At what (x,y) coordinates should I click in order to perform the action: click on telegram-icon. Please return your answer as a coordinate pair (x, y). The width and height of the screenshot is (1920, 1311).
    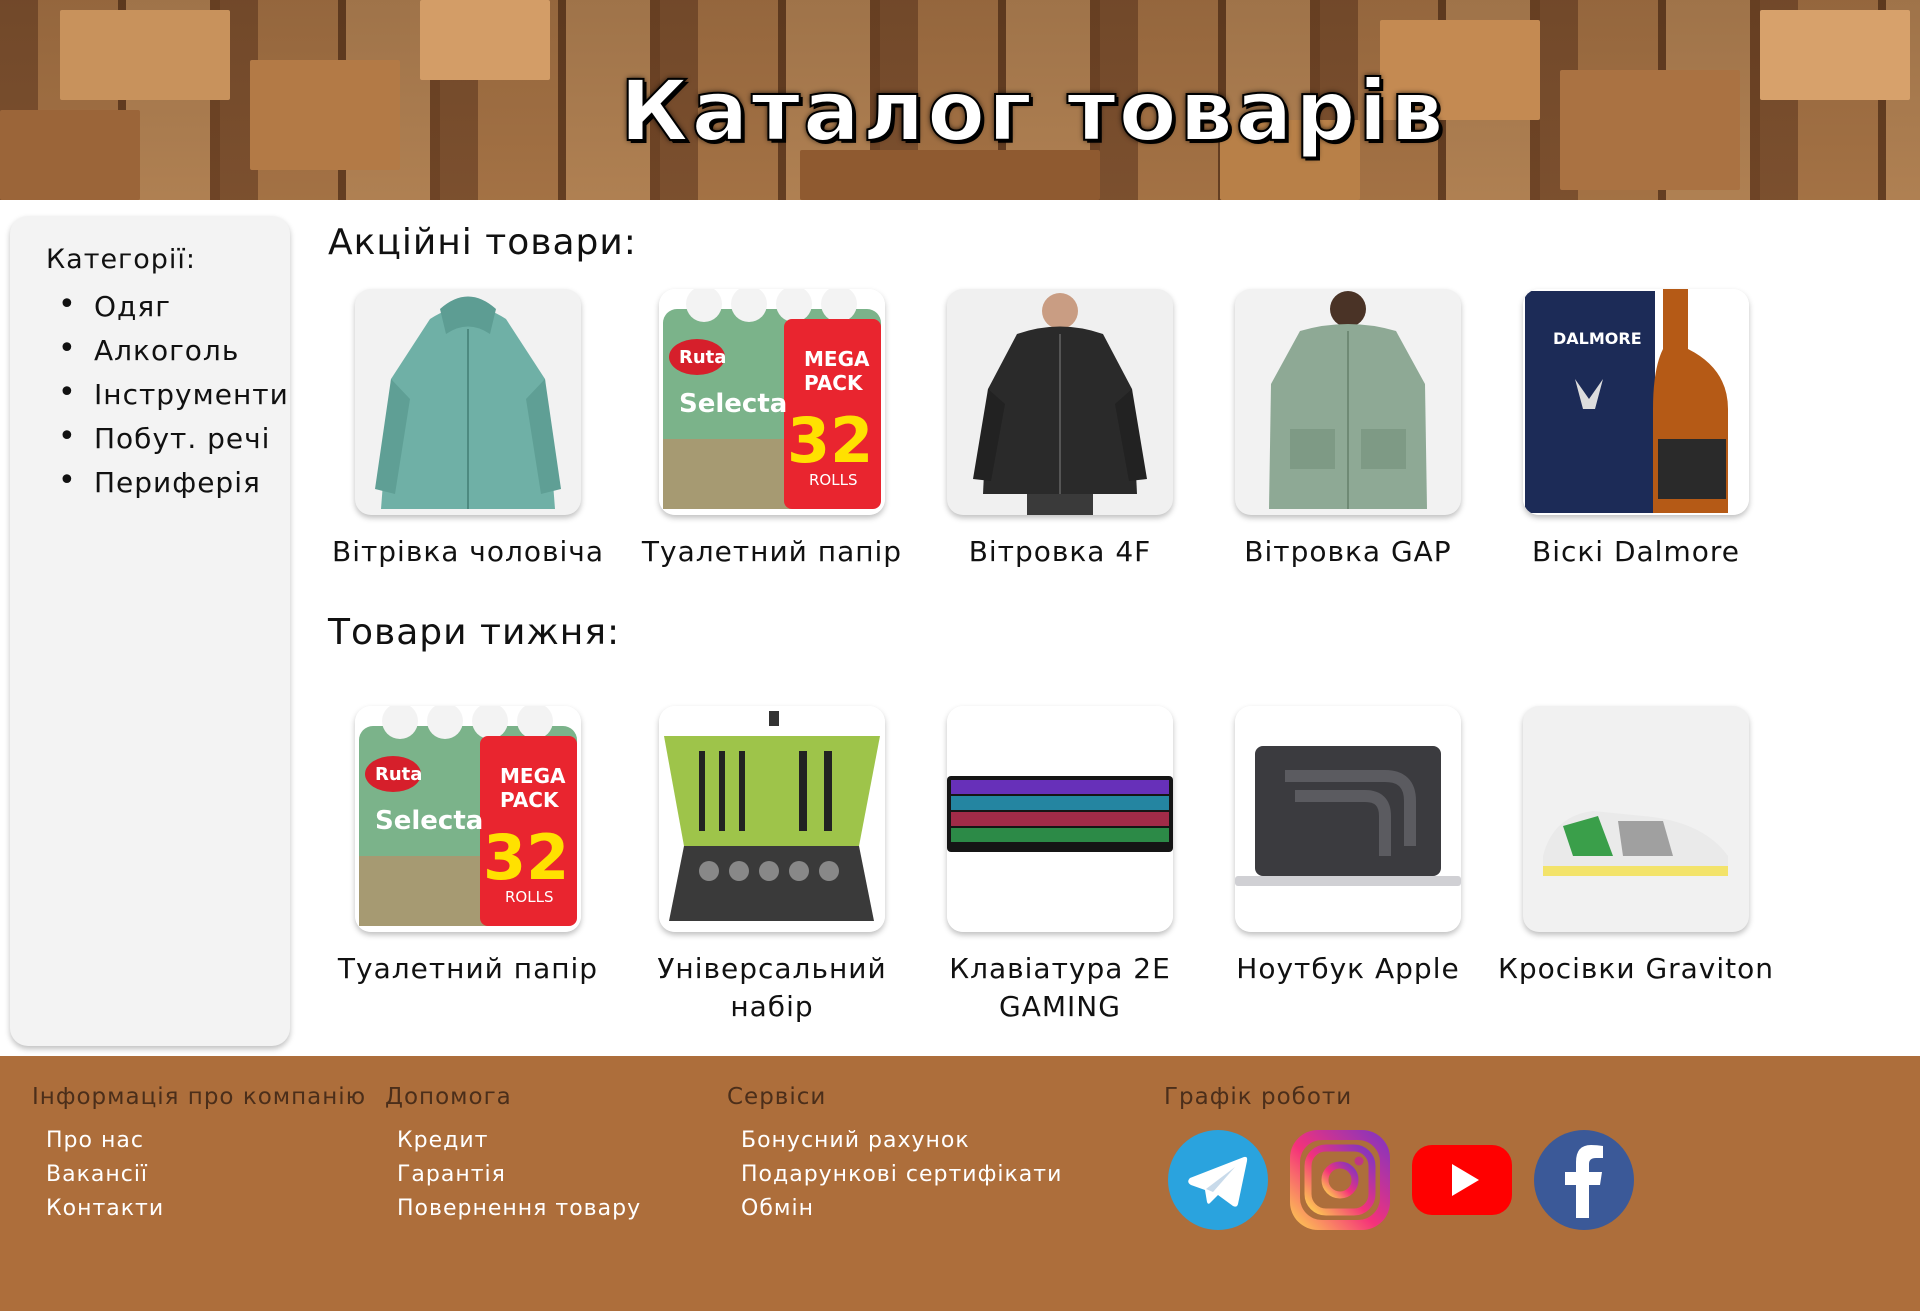
    Looking at the image, I should click on (1218, 1180).